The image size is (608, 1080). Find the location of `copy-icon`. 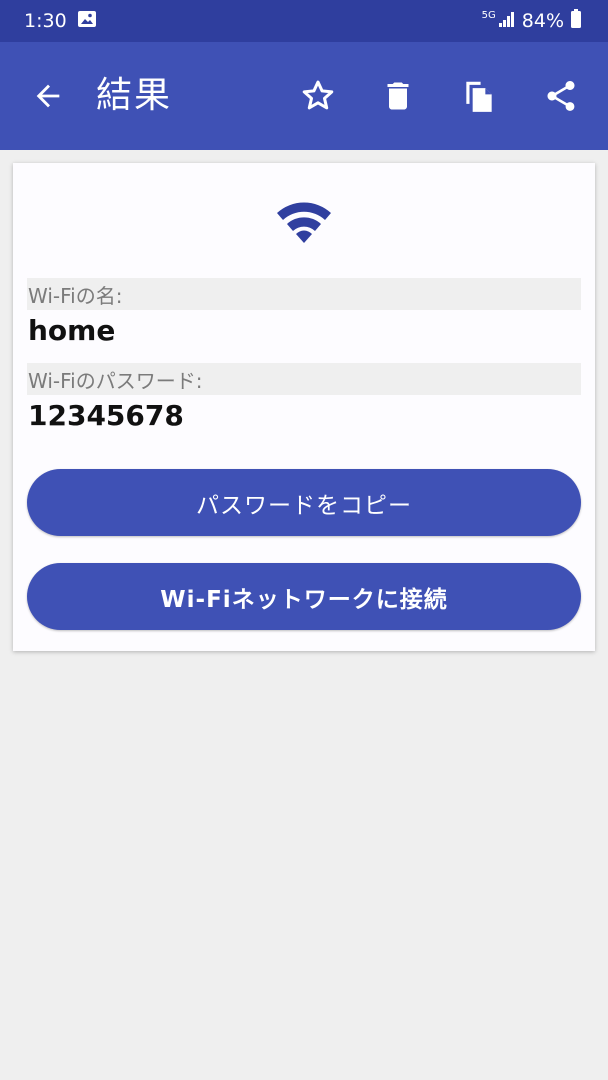

copy-icon is located at coordinates (479, 96).